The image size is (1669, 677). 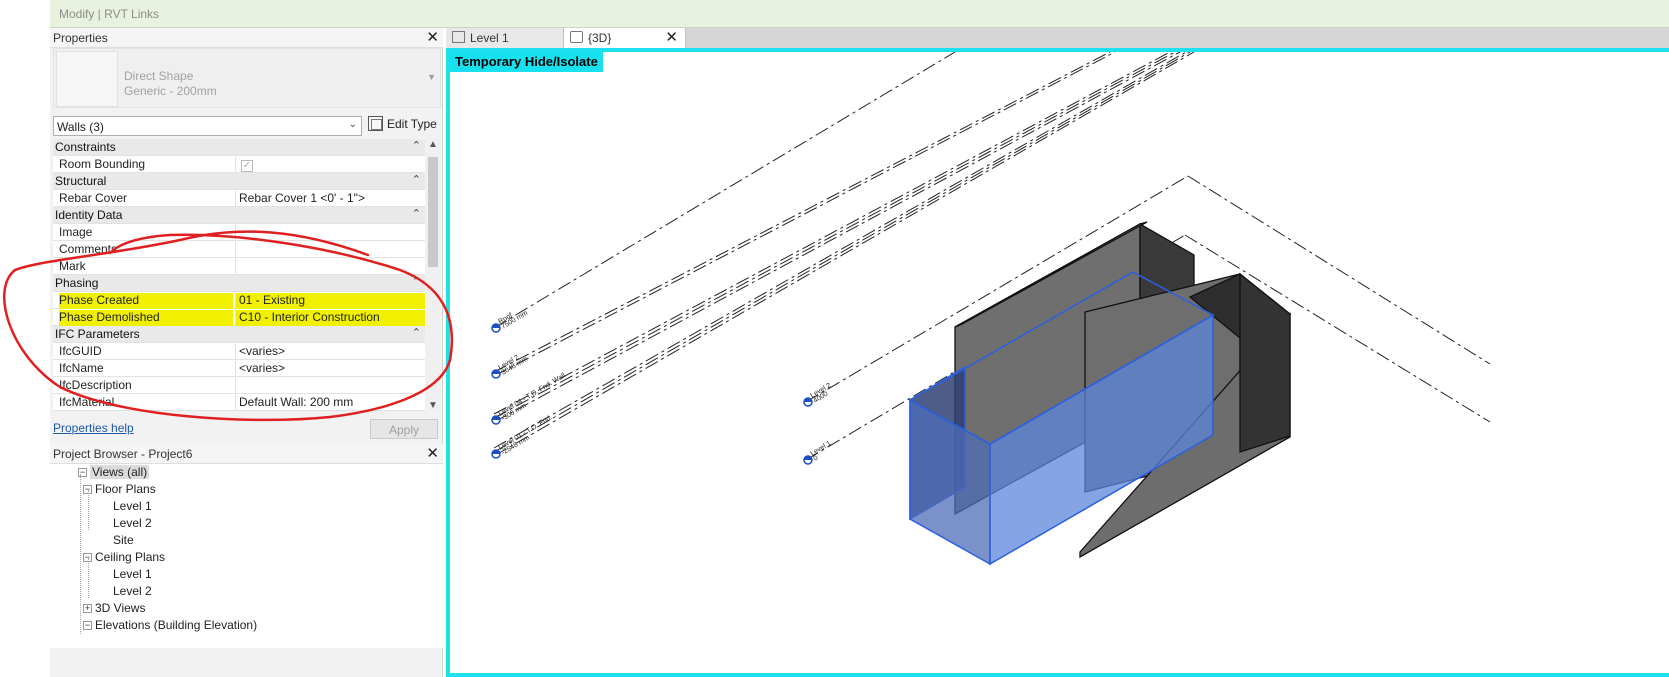 I want to click on instance-filter-dropdown: Walls (3) ⌄, so click(x=207, y=126).